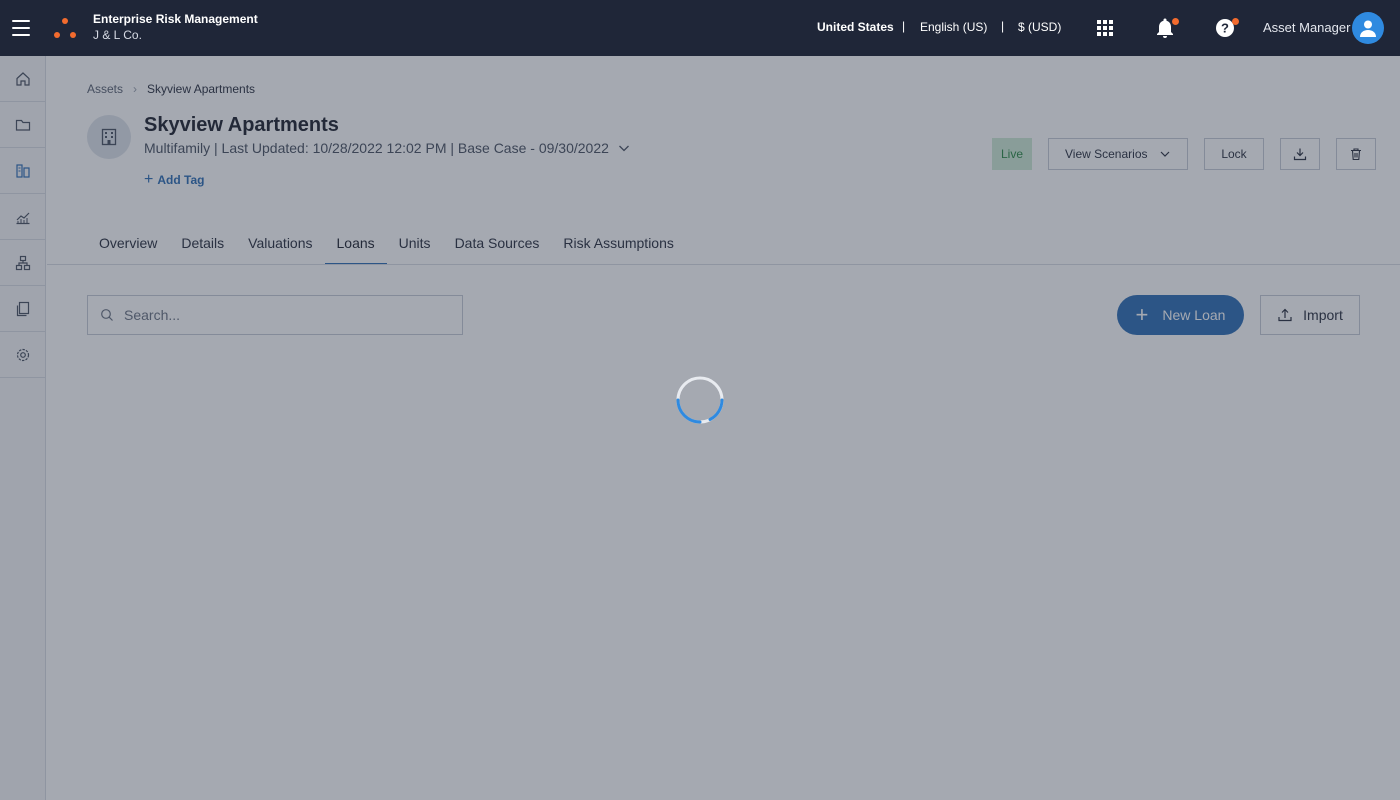 This screenshot has height=800, width=1400. Describe the element at coordinates (175, 19) in the screenshot. I see `app-name: Enterprise Risk Management` at that location.